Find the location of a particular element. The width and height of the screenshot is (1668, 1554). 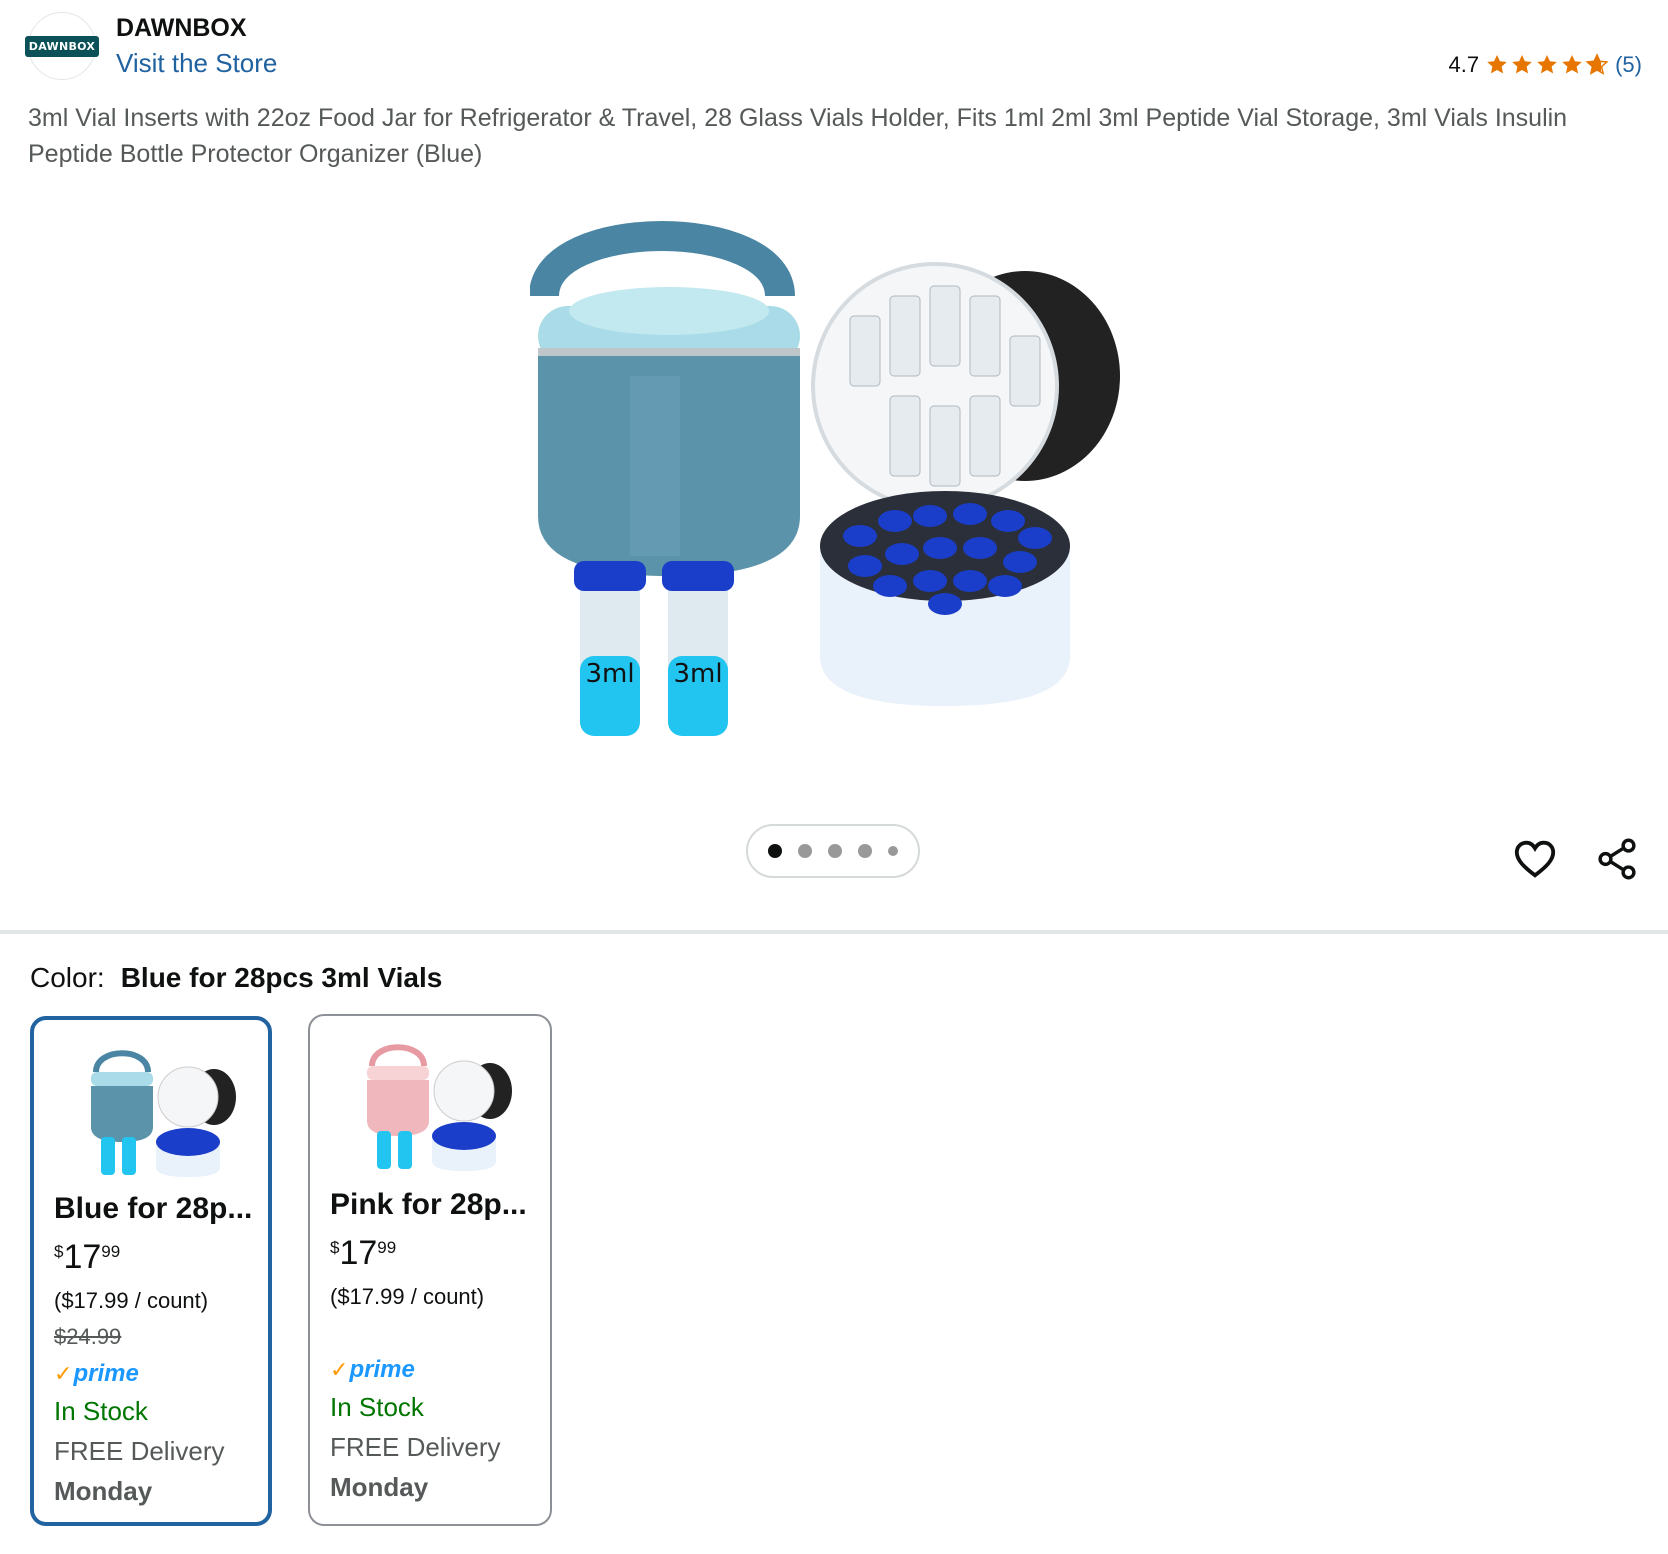

vial-illustrations is located at coordinates (654, 648).